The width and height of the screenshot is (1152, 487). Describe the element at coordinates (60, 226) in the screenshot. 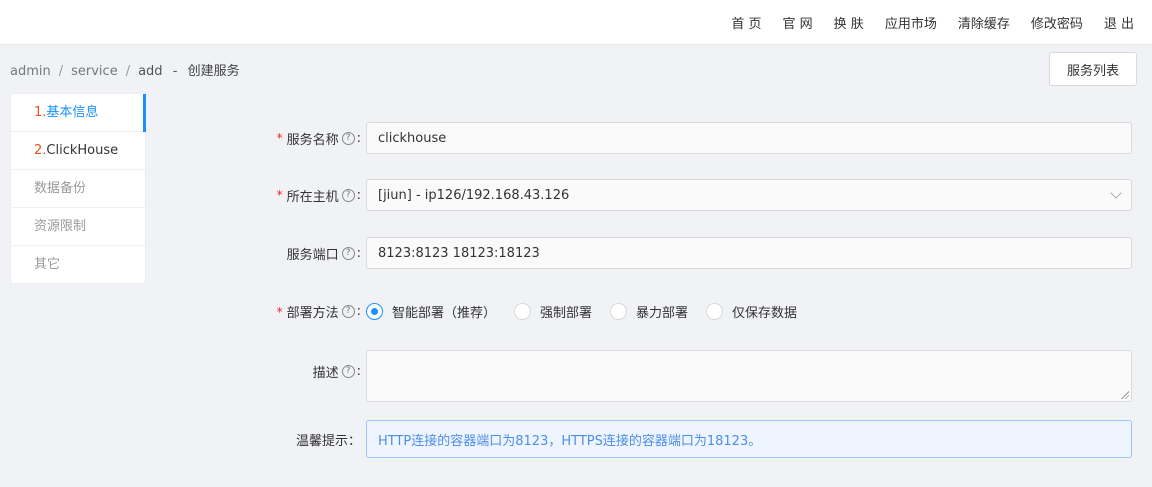

I see `step-label: 资源限制` at that location.